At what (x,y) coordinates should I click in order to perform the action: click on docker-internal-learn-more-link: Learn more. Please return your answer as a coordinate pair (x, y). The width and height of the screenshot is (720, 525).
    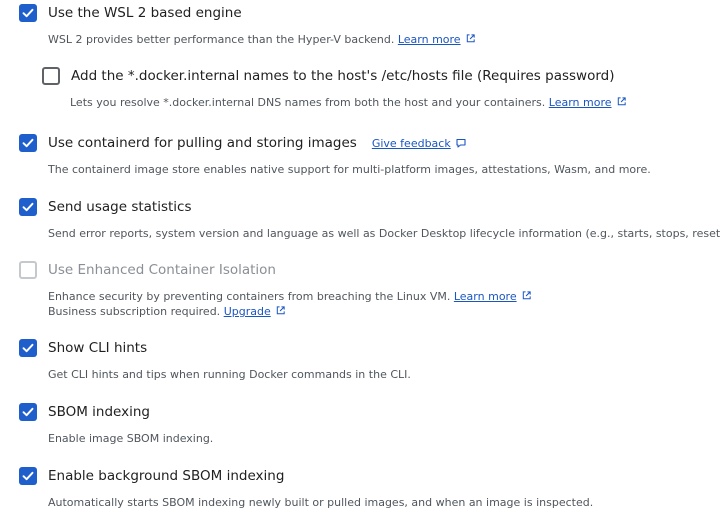
    Looking at the image, I should click on (580, 102).